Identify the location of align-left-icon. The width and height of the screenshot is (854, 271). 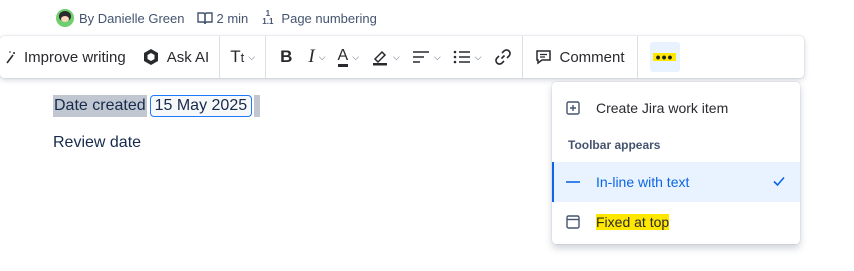
(420, 57).